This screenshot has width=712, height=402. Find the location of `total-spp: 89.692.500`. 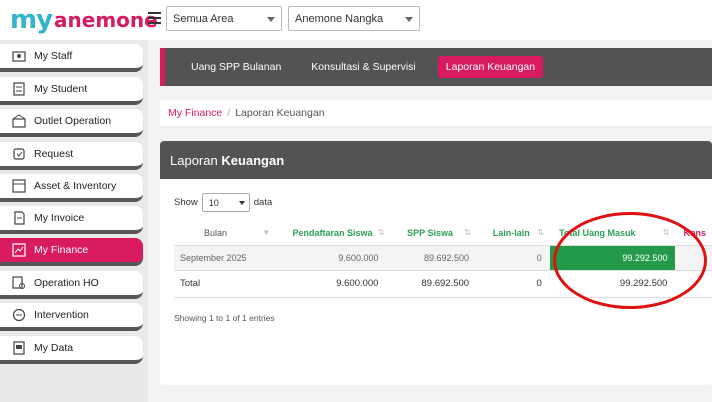

total-spp: 89.692.500 is located at coordinates (432, 284).